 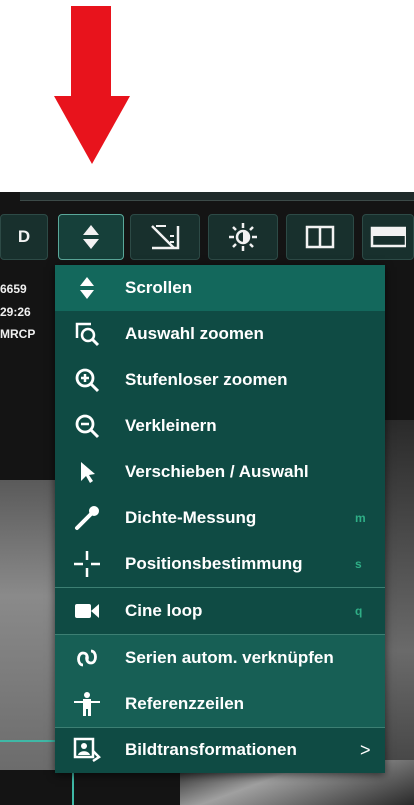 What do you see at coordinates (13, 289) in the screenshot?
I see `overlay-text-line-1: 6659` at bounding box center [13, 289].